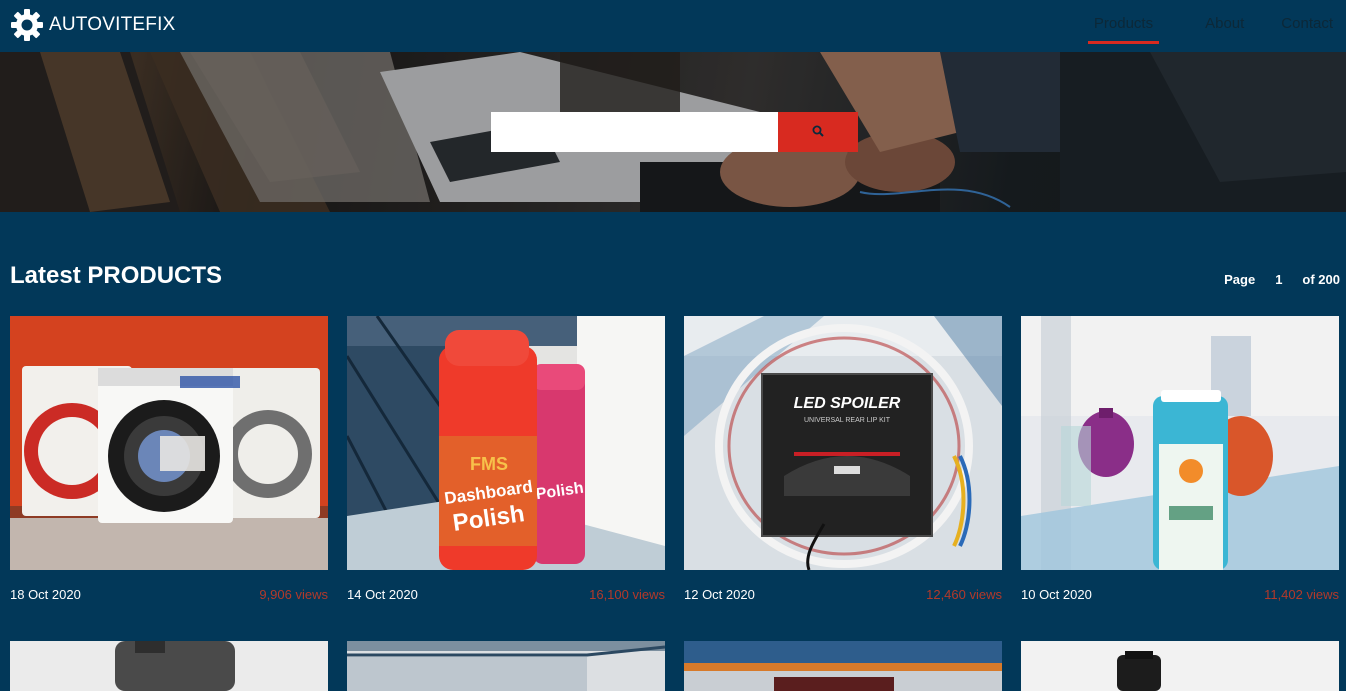 This screenshot has height=691, width=1346. Describe the element at coordinates (719, 594) in the screenshot. I see `product-date: 12 Oct 2020` at that location.